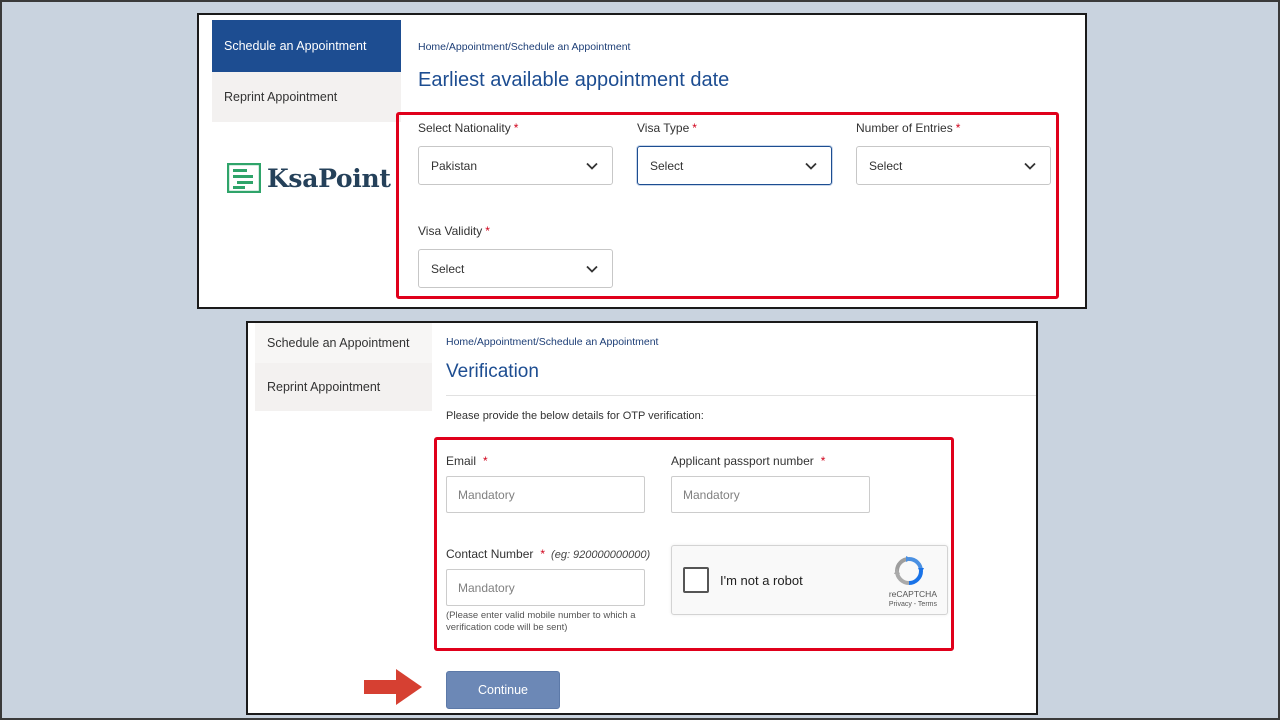 This screenshot has height=720, width=1280. I want to click on passport-label-text: Applicant passport number, so click(742, 461).